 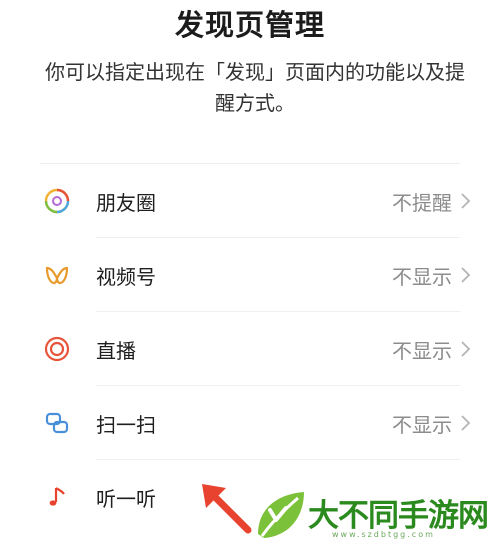 I want to click on music-note-icon, so click(x=57, y=496).